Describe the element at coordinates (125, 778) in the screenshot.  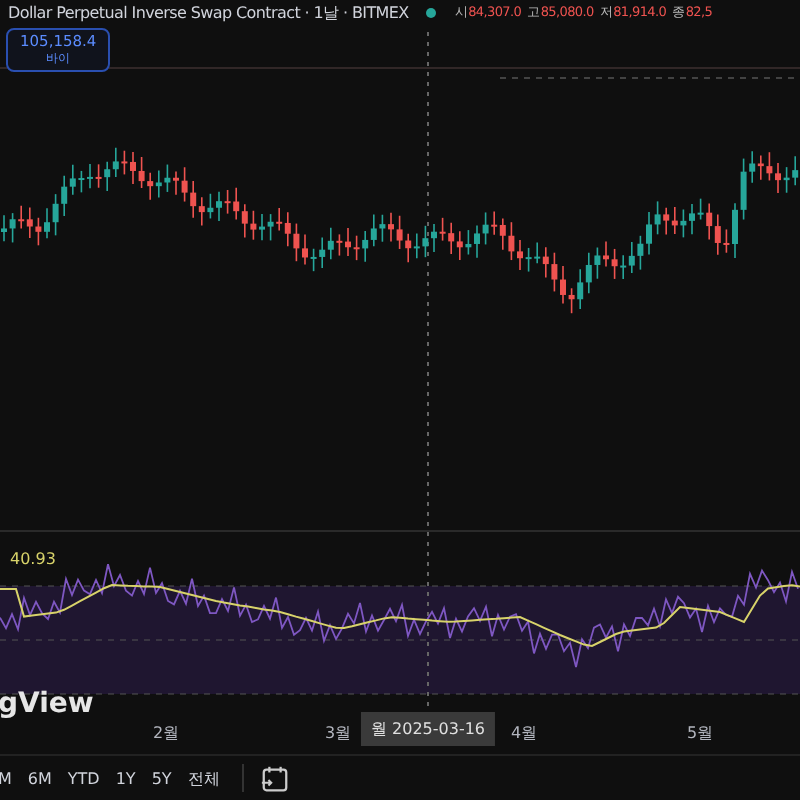
I see `range-button: 1Y` at that location.